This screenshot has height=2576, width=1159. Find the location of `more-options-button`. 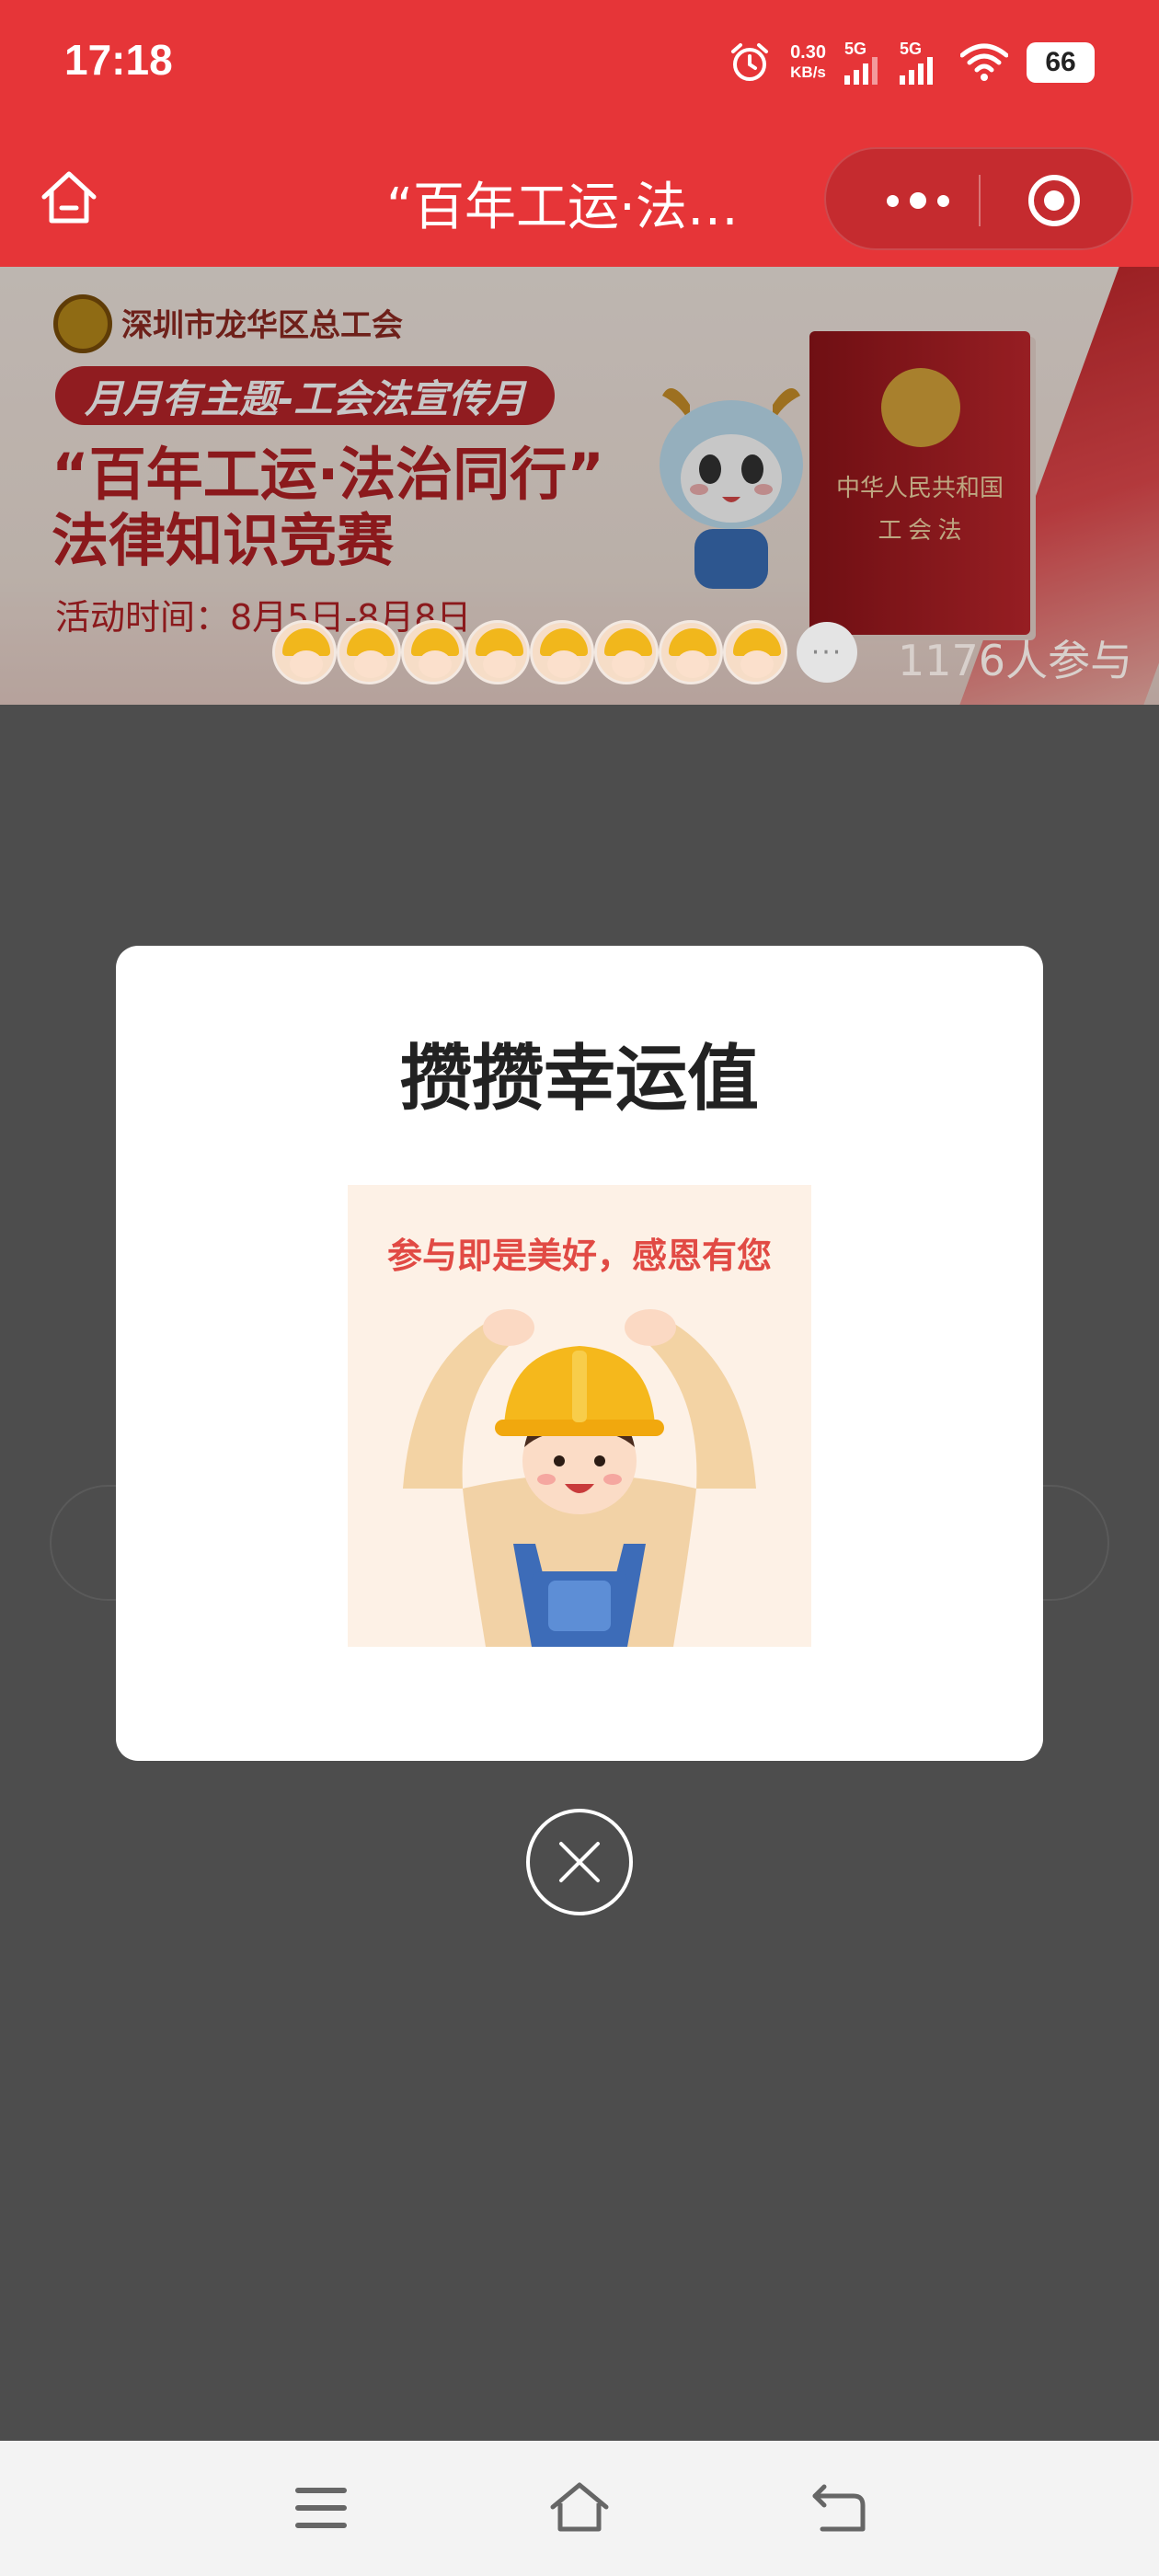

more-options-button is located at coordinates (918, 200).